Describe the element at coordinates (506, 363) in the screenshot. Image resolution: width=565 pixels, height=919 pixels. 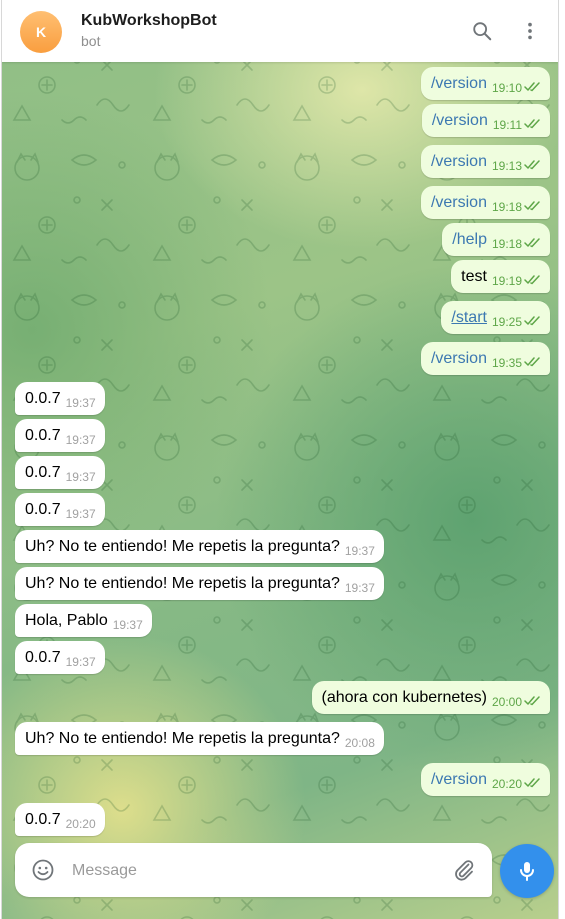
I see `message-time: 19:35` at that location.